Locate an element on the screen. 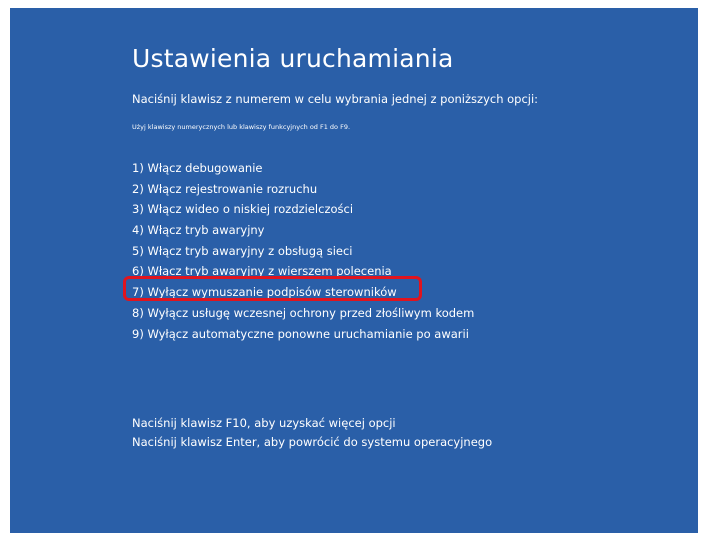 The width and height of the screenshot is (708, 534). highlight-annotation-box is located at coordinates (272, 288).